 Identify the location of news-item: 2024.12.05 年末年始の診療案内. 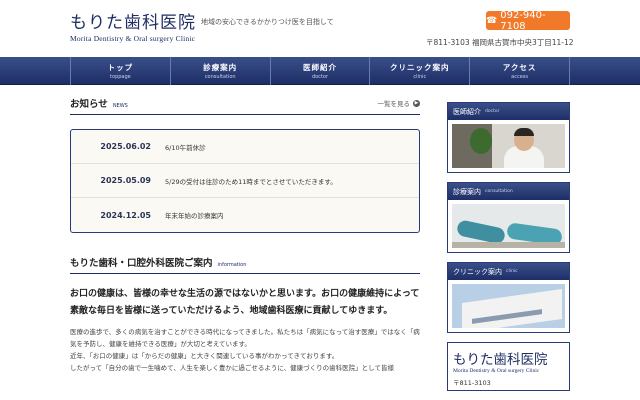
(245, 215).